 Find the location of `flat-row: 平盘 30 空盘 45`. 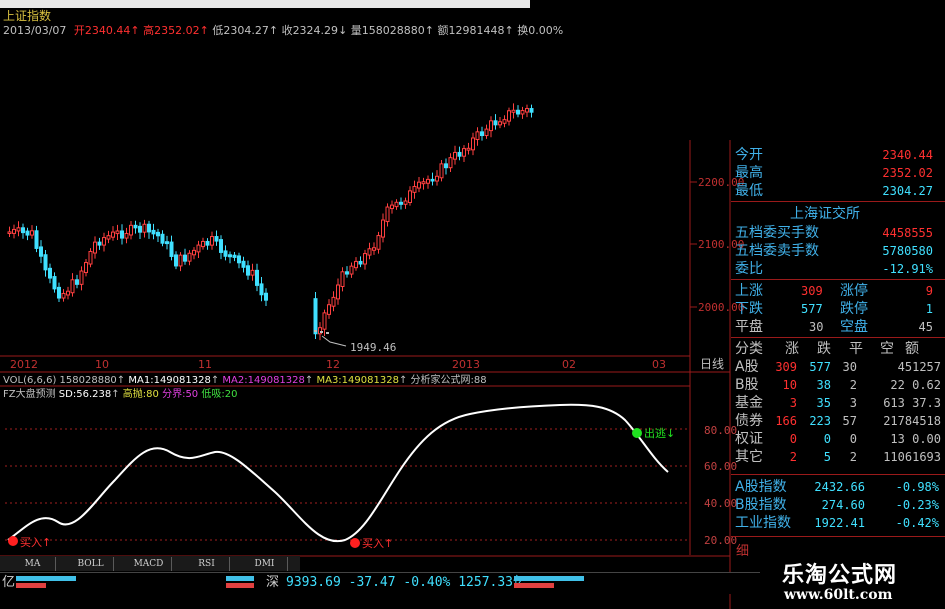

flat-row: 平盘 30 空盘 45 is located at coordinates (834, 327).